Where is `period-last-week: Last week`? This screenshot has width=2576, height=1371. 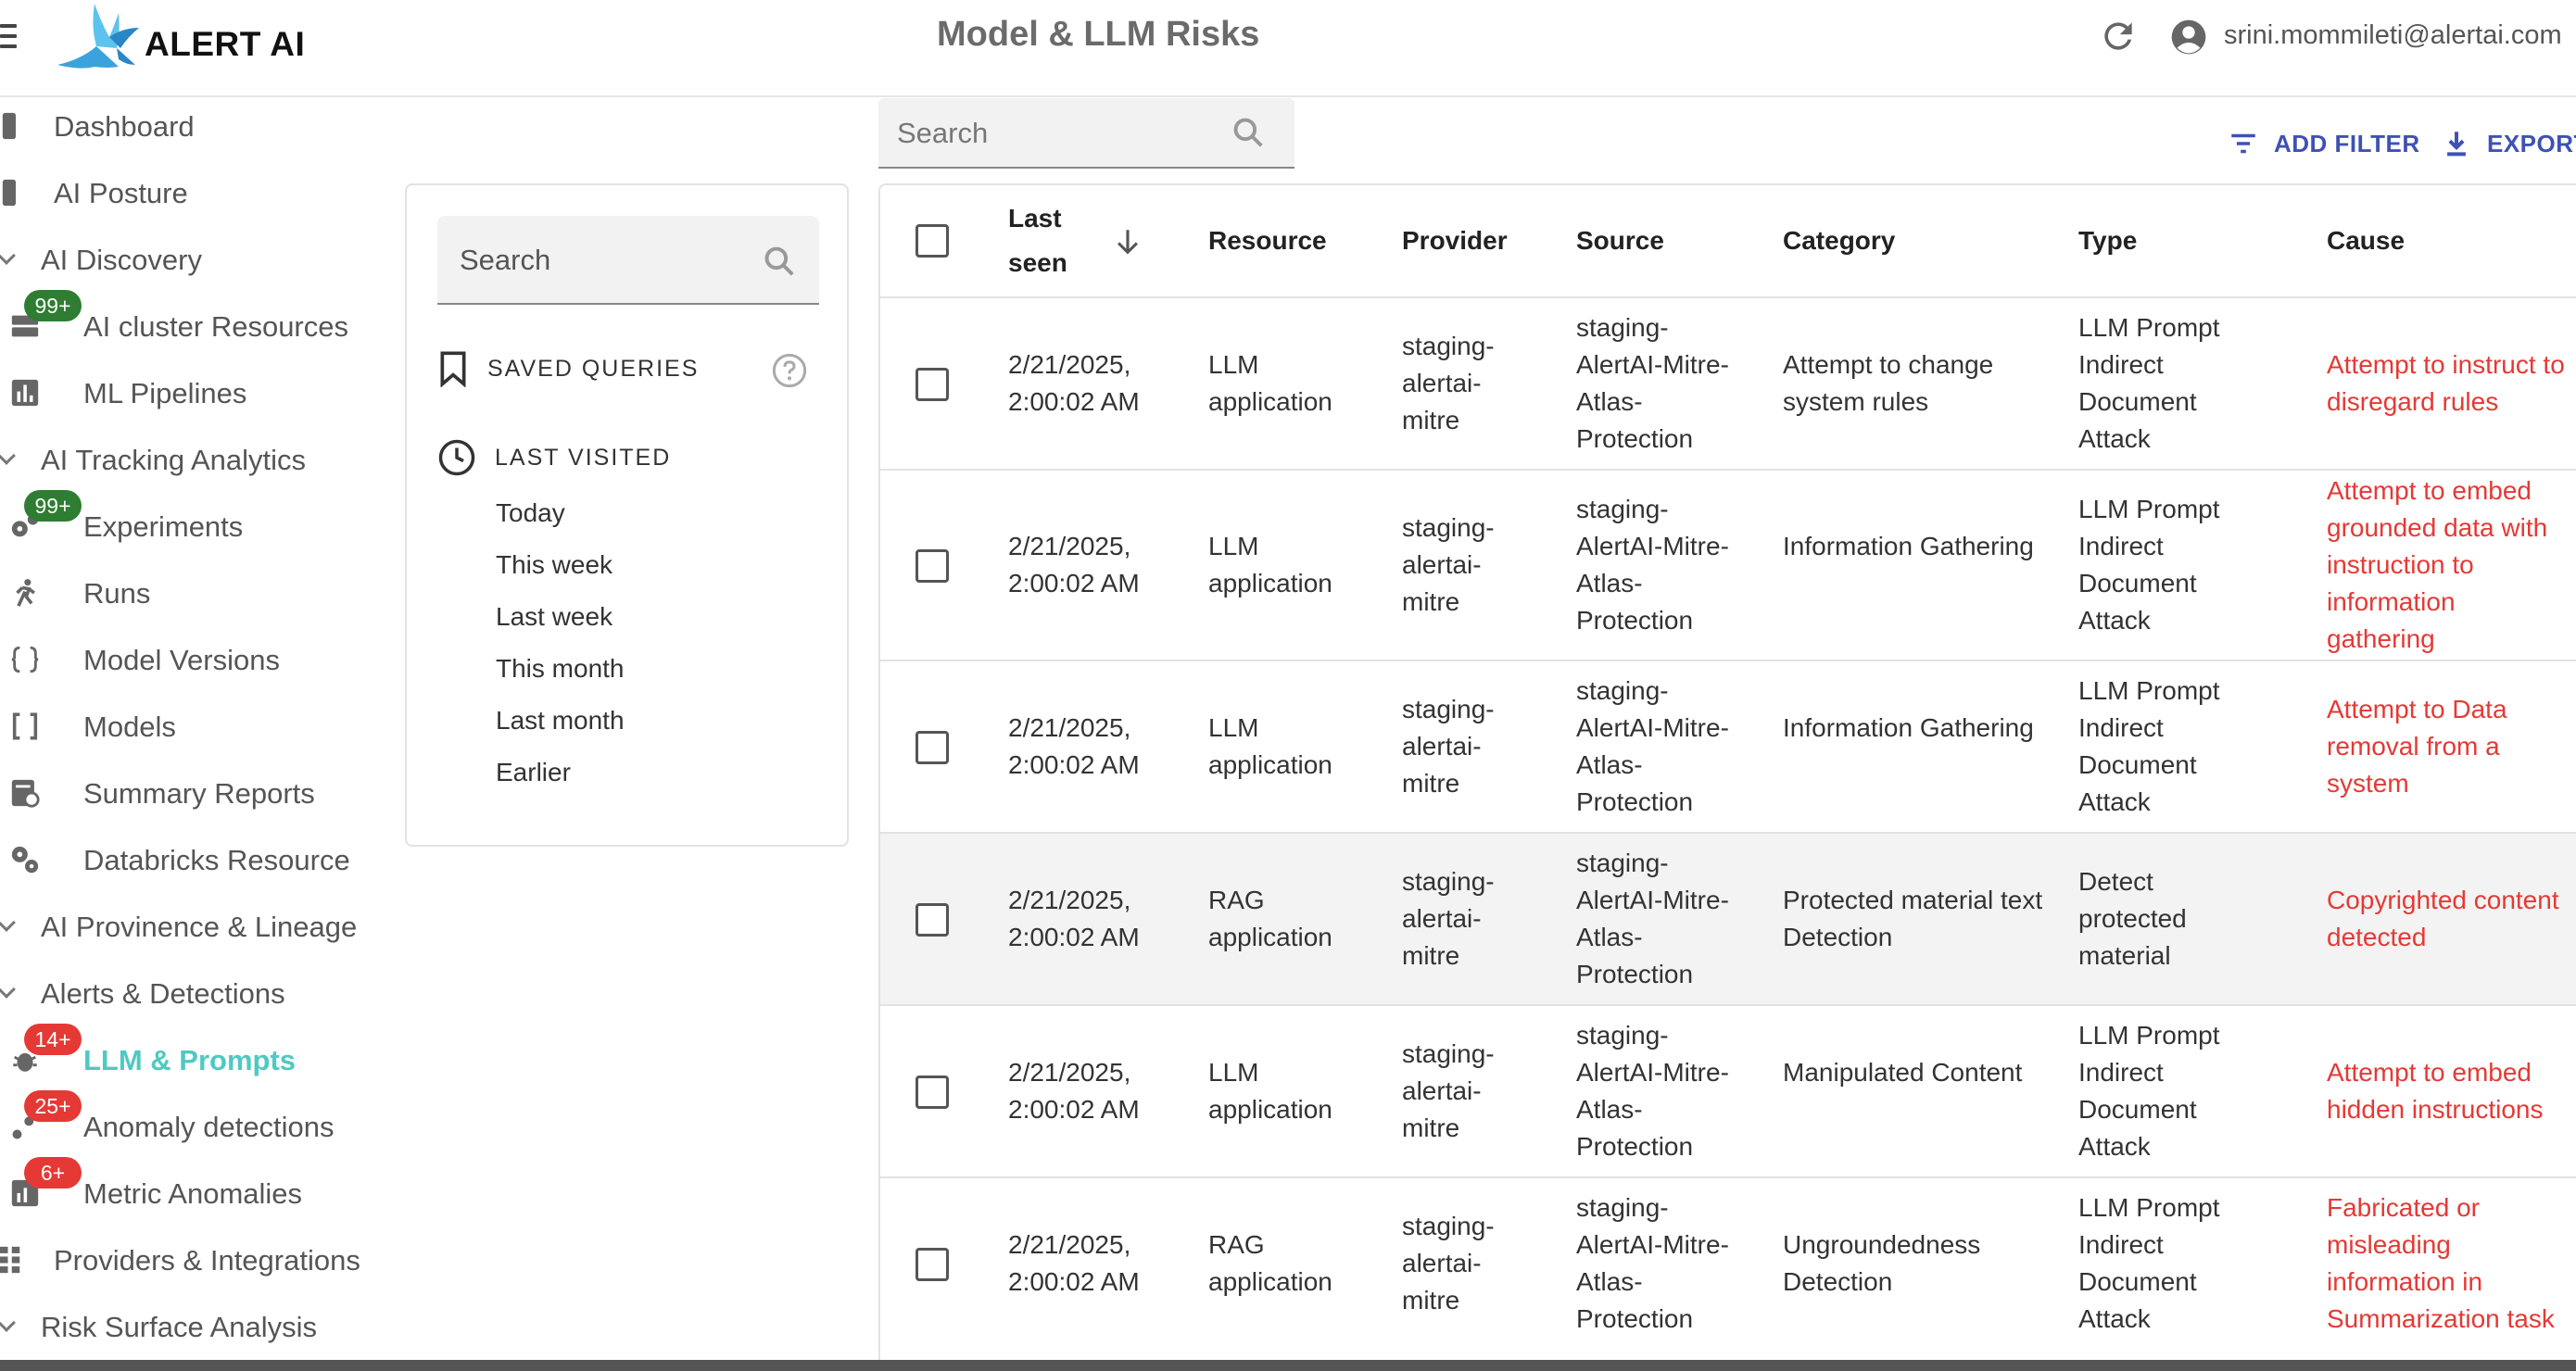
period-last-week: Last week is located at coordinates (554, 617).